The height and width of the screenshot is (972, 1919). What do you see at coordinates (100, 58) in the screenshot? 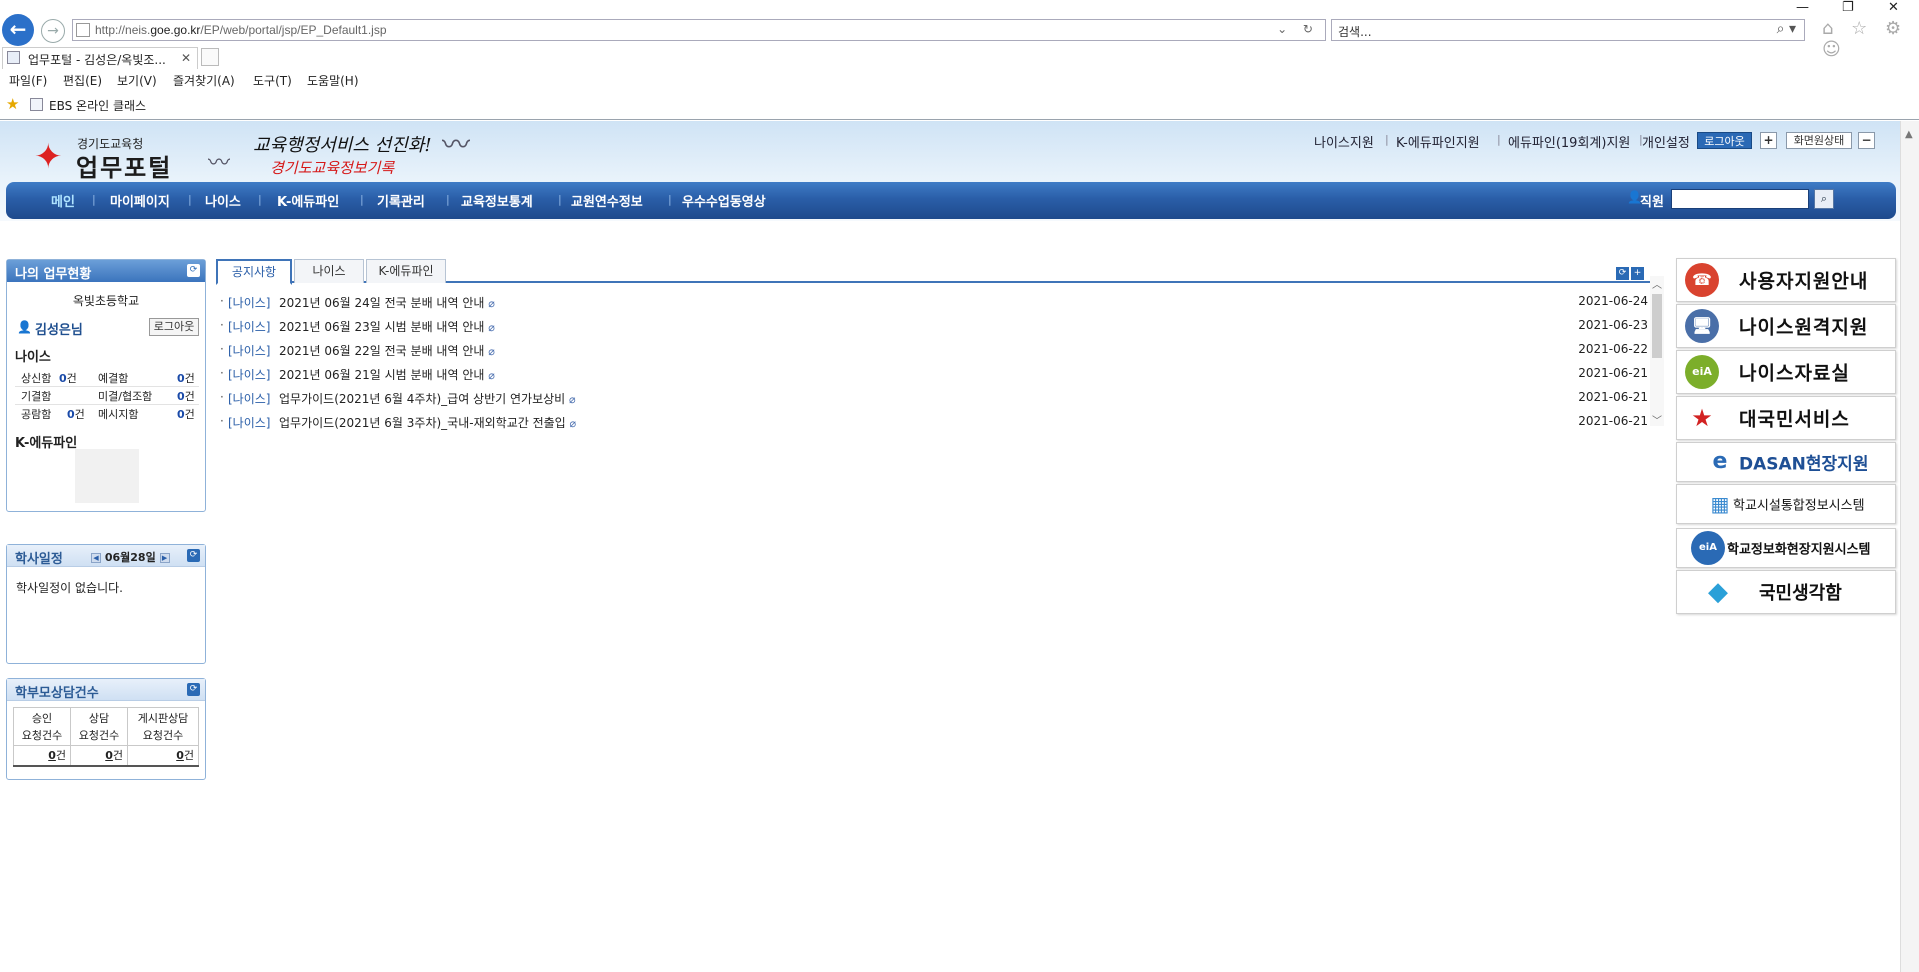
I see `browser-tab: 업무포털 - 김성은/옥빛조... ✕` at bounding box center [100, 58].